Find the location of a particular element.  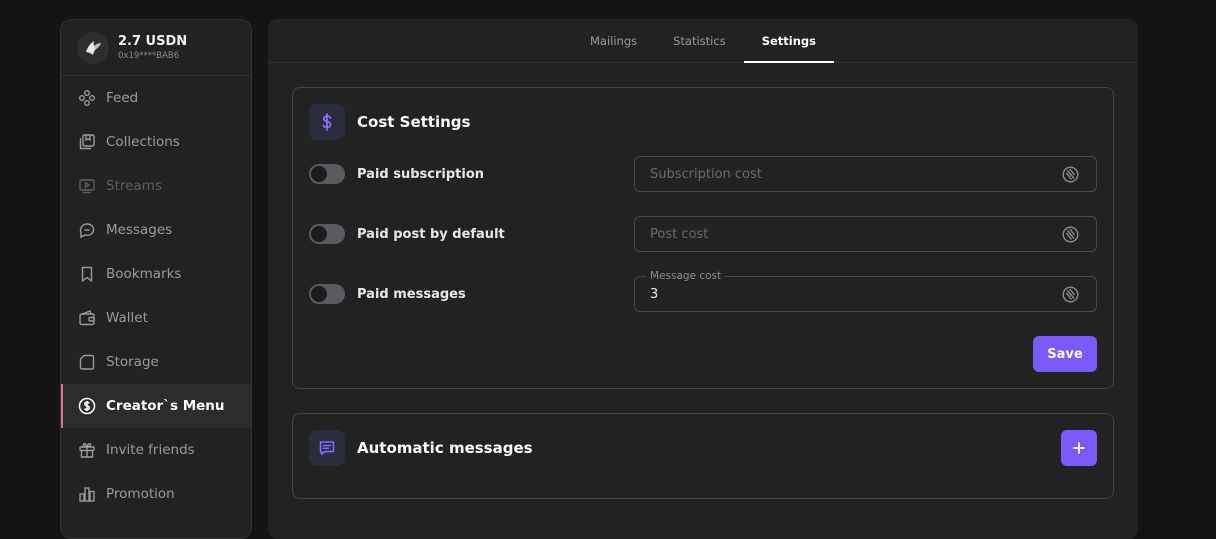

wallet-icon is located at coordinates (87, 318).